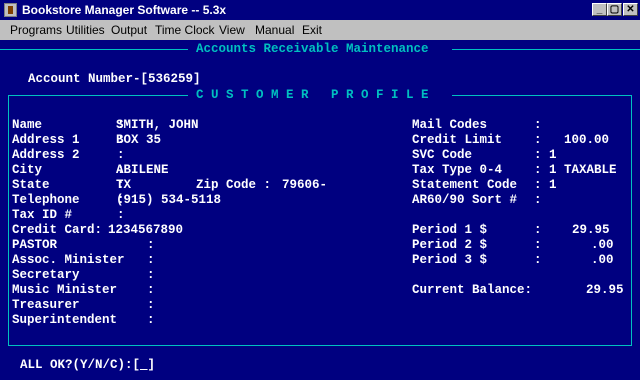 This screenshot has height=380, width=640. Describe the element at coordinates (83, 305) in the screenshot. I see `field-treasurer-label: Treasurer :` at that location.